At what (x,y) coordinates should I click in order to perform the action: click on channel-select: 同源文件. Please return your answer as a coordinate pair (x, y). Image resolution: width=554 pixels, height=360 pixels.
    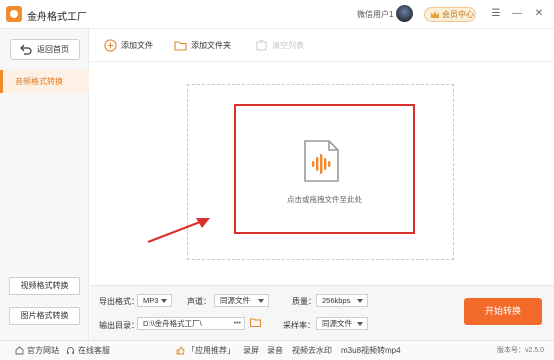
    Looking at the image, I should click on (241, 300).